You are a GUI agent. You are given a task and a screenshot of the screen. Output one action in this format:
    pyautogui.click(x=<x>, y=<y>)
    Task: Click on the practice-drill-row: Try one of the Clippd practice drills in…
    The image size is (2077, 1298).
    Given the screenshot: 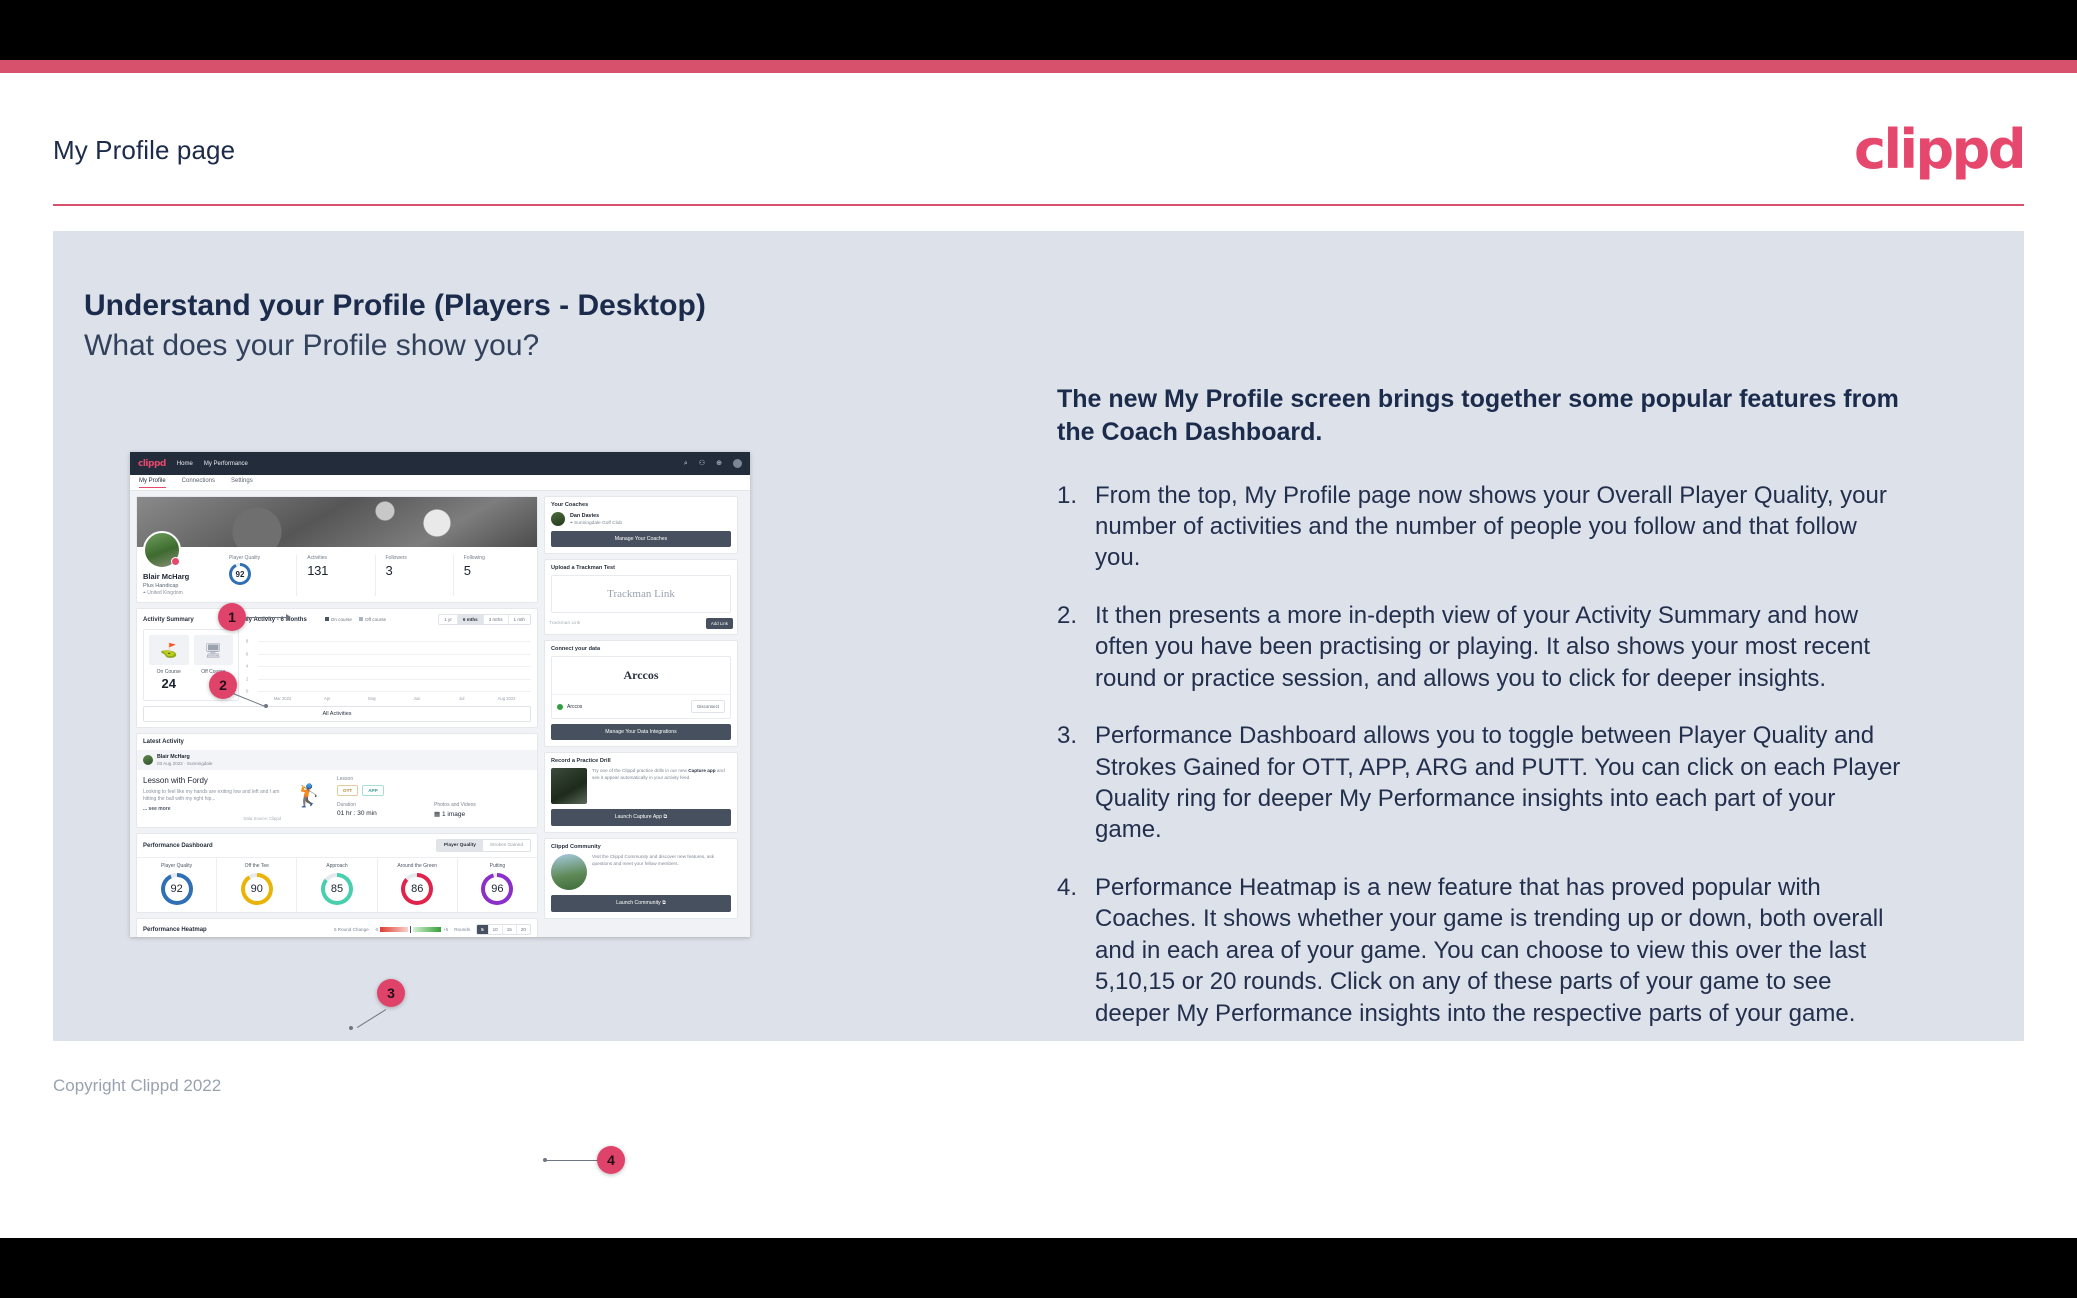 What is the action you would take?
    pyautogui.click(x=641, y=788)
    